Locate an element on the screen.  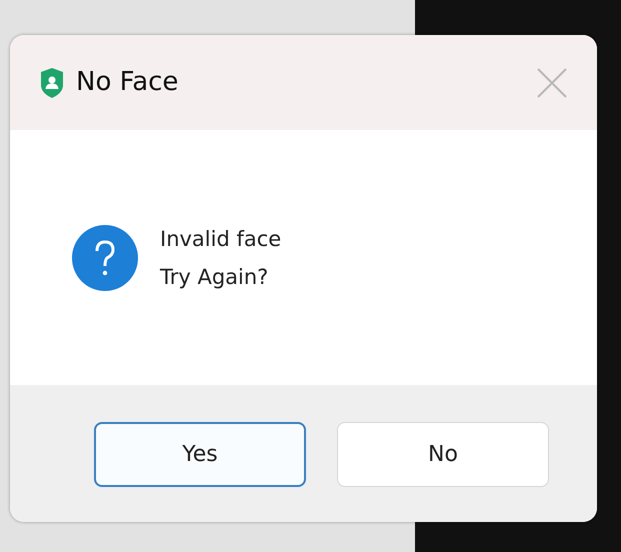
close-icon is located at coordinates (552, 83).